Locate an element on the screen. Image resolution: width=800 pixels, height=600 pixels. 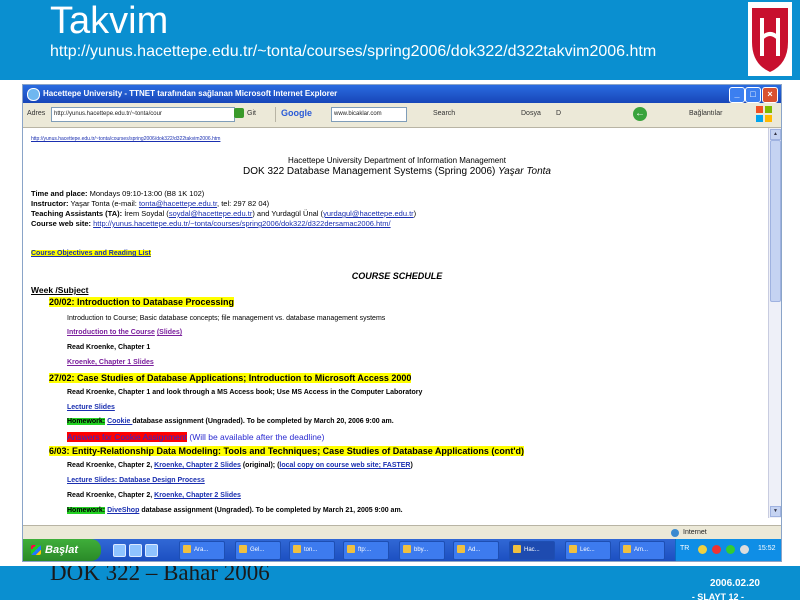
quicklaunch-media-icon is located at coordinates (151, 550).